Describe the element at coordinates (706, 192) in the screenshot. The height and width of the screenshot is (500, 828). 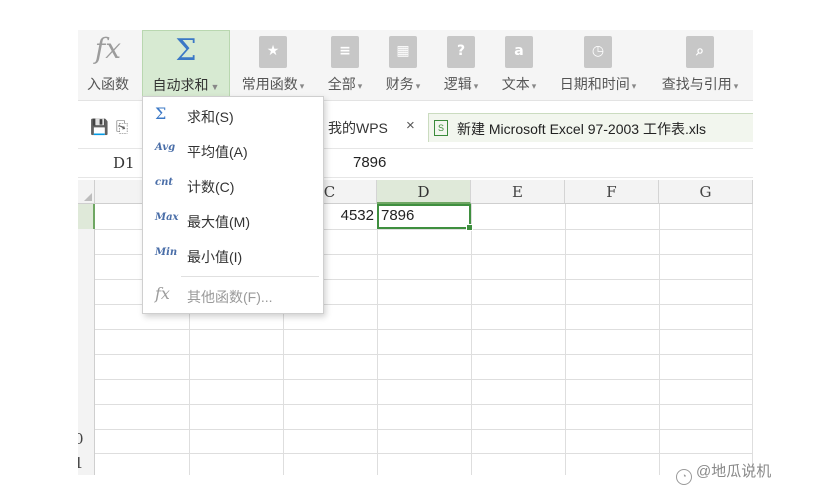
I see `column-header-g: G` at that location.